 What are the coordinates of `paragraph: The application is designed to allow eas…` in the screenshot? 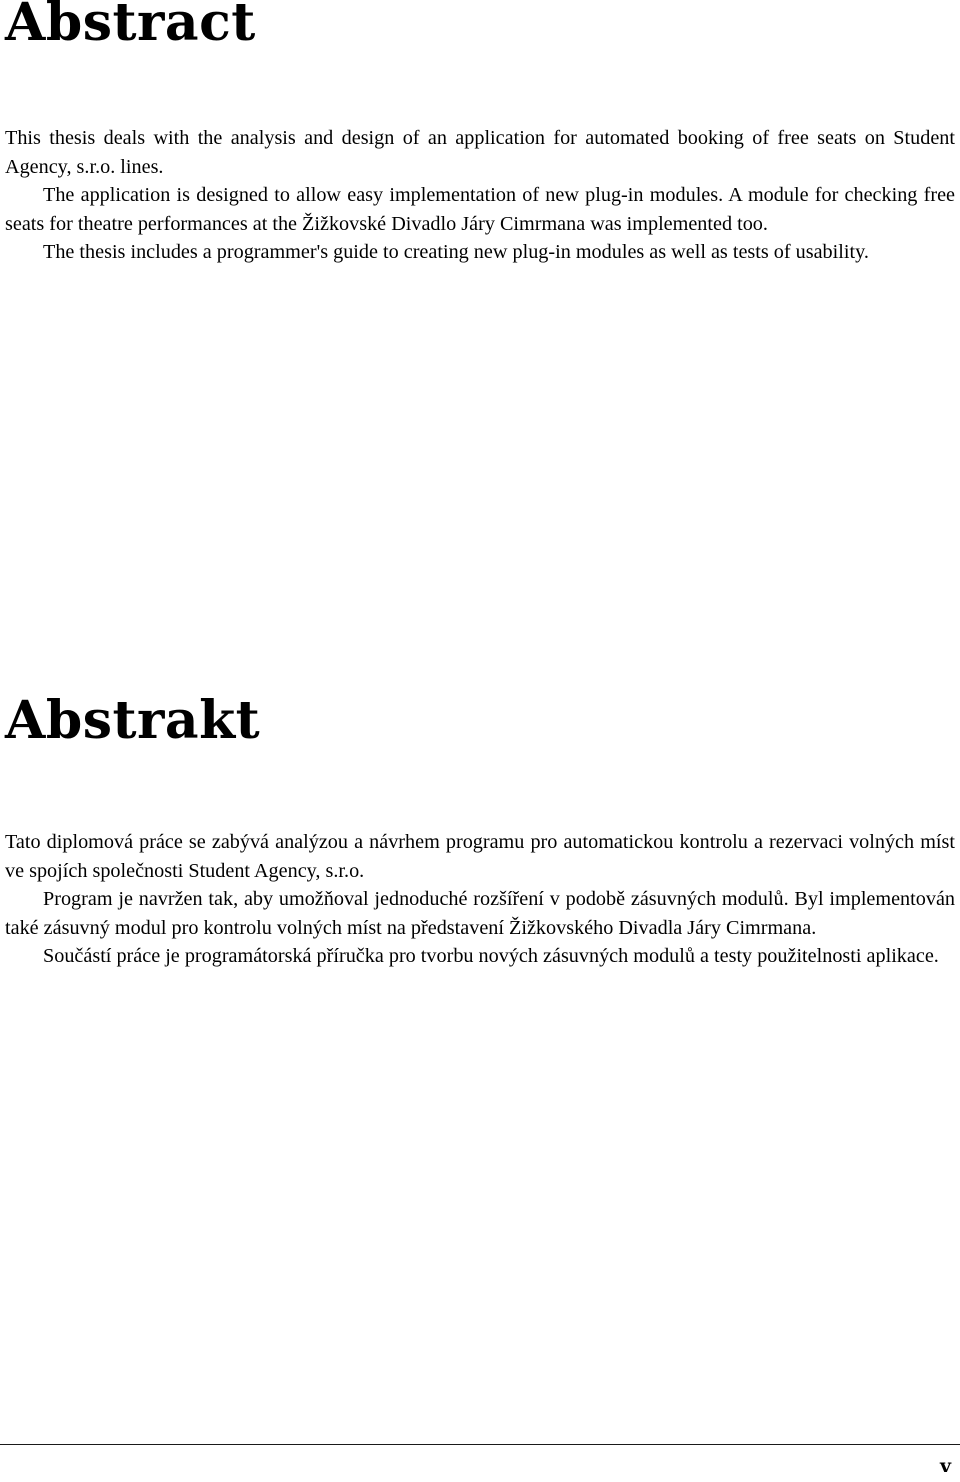 It's located at (480, 209).